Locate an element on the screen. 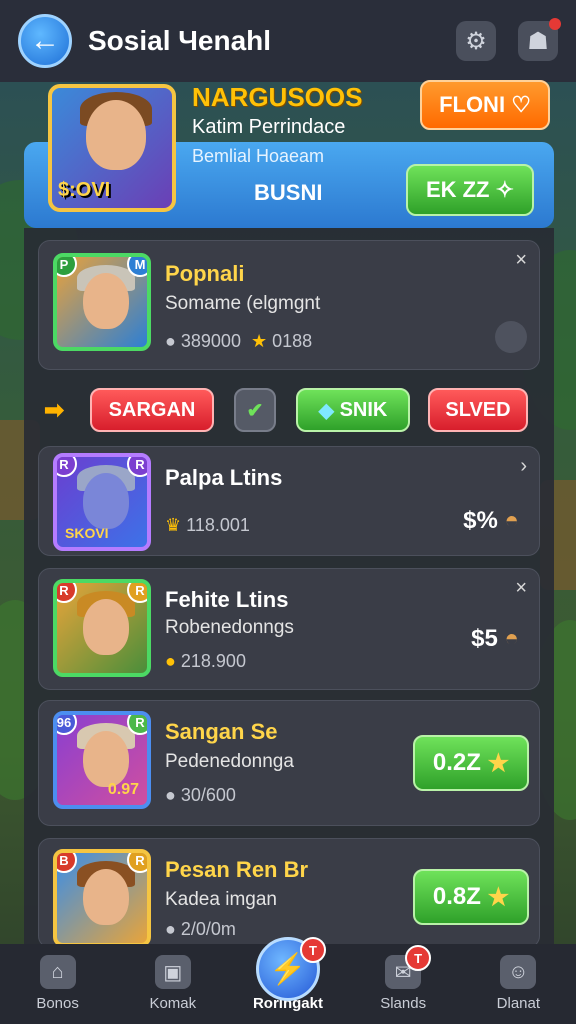  card-name: Fehite Ltins is located at coordinates (227, 599).